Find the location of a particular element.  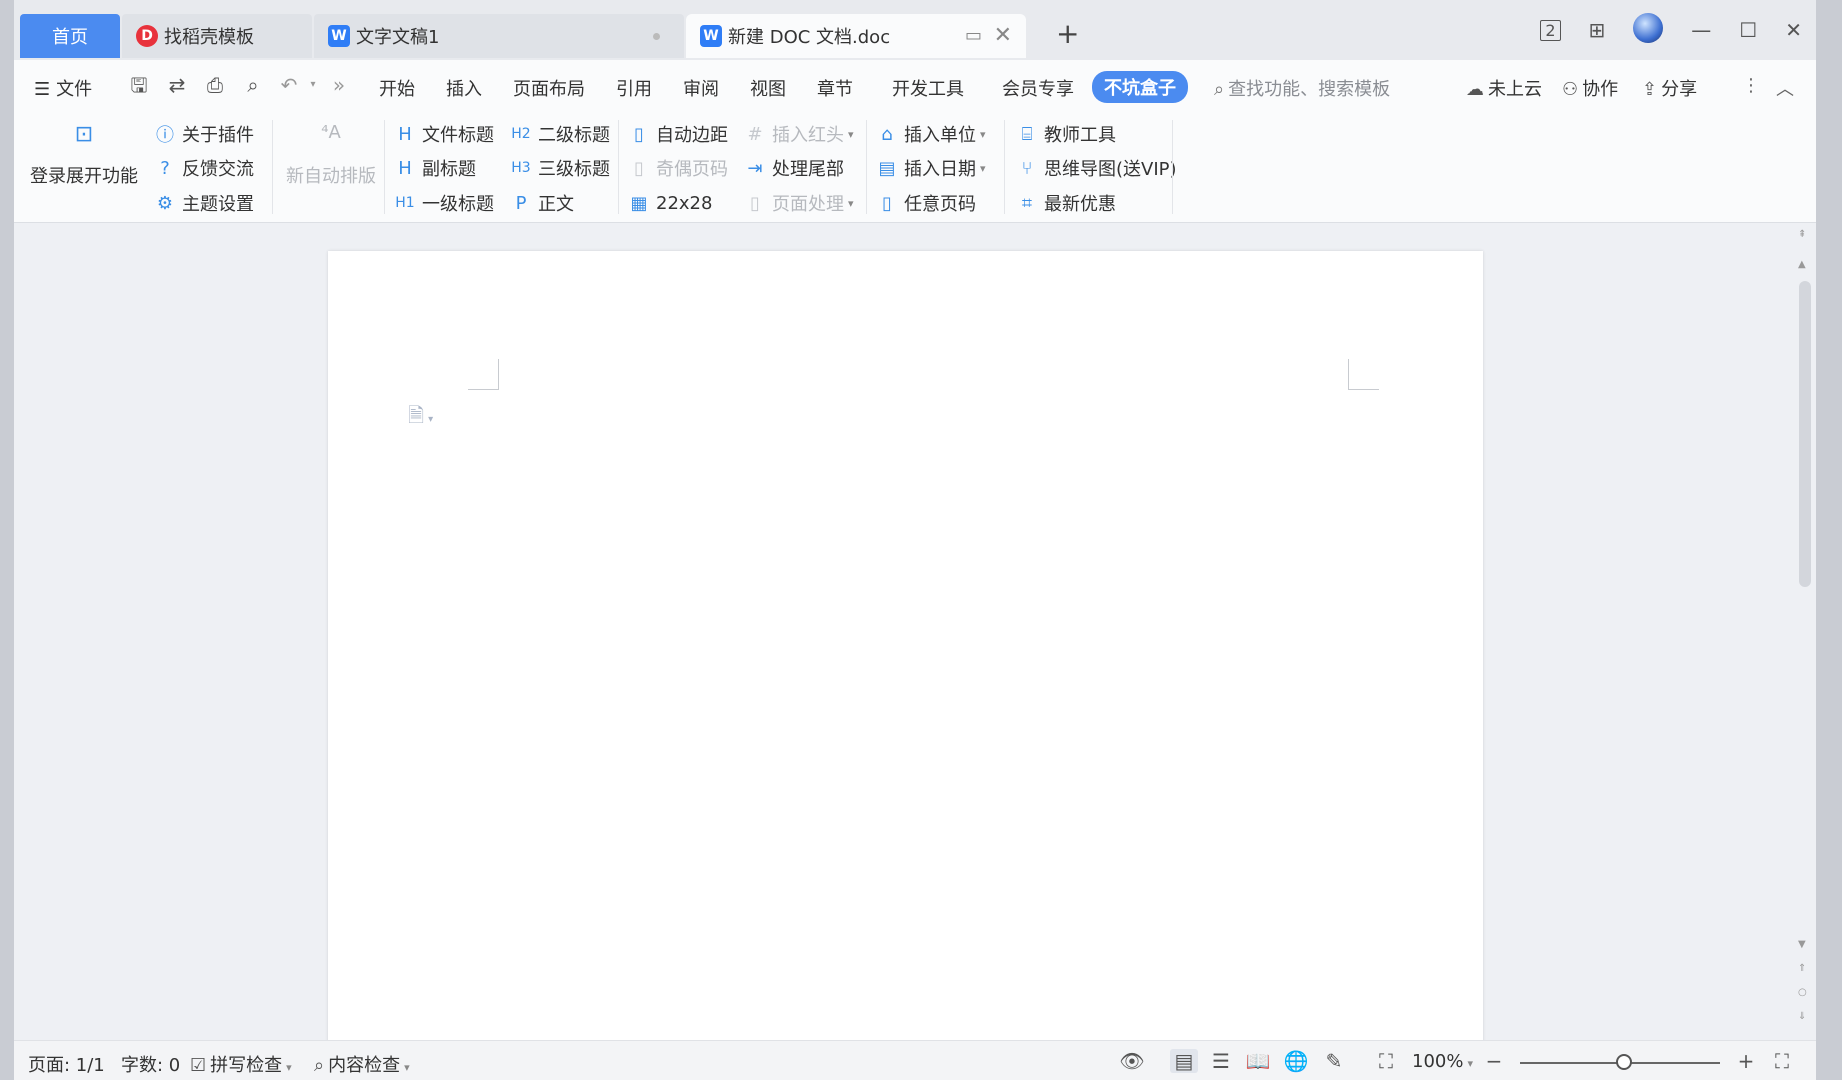

tab-document-1: W 文字文稿1 is located at coordinates (499, 36).